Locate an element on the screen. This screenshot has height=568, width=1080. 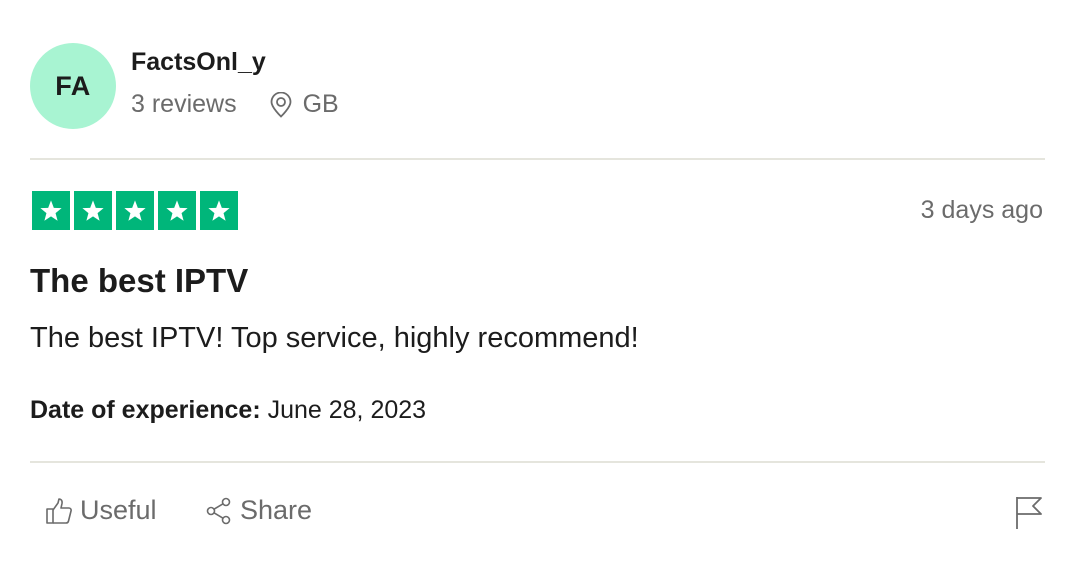
reviews-count: 3 reviews is located at coordinates (184, 104).